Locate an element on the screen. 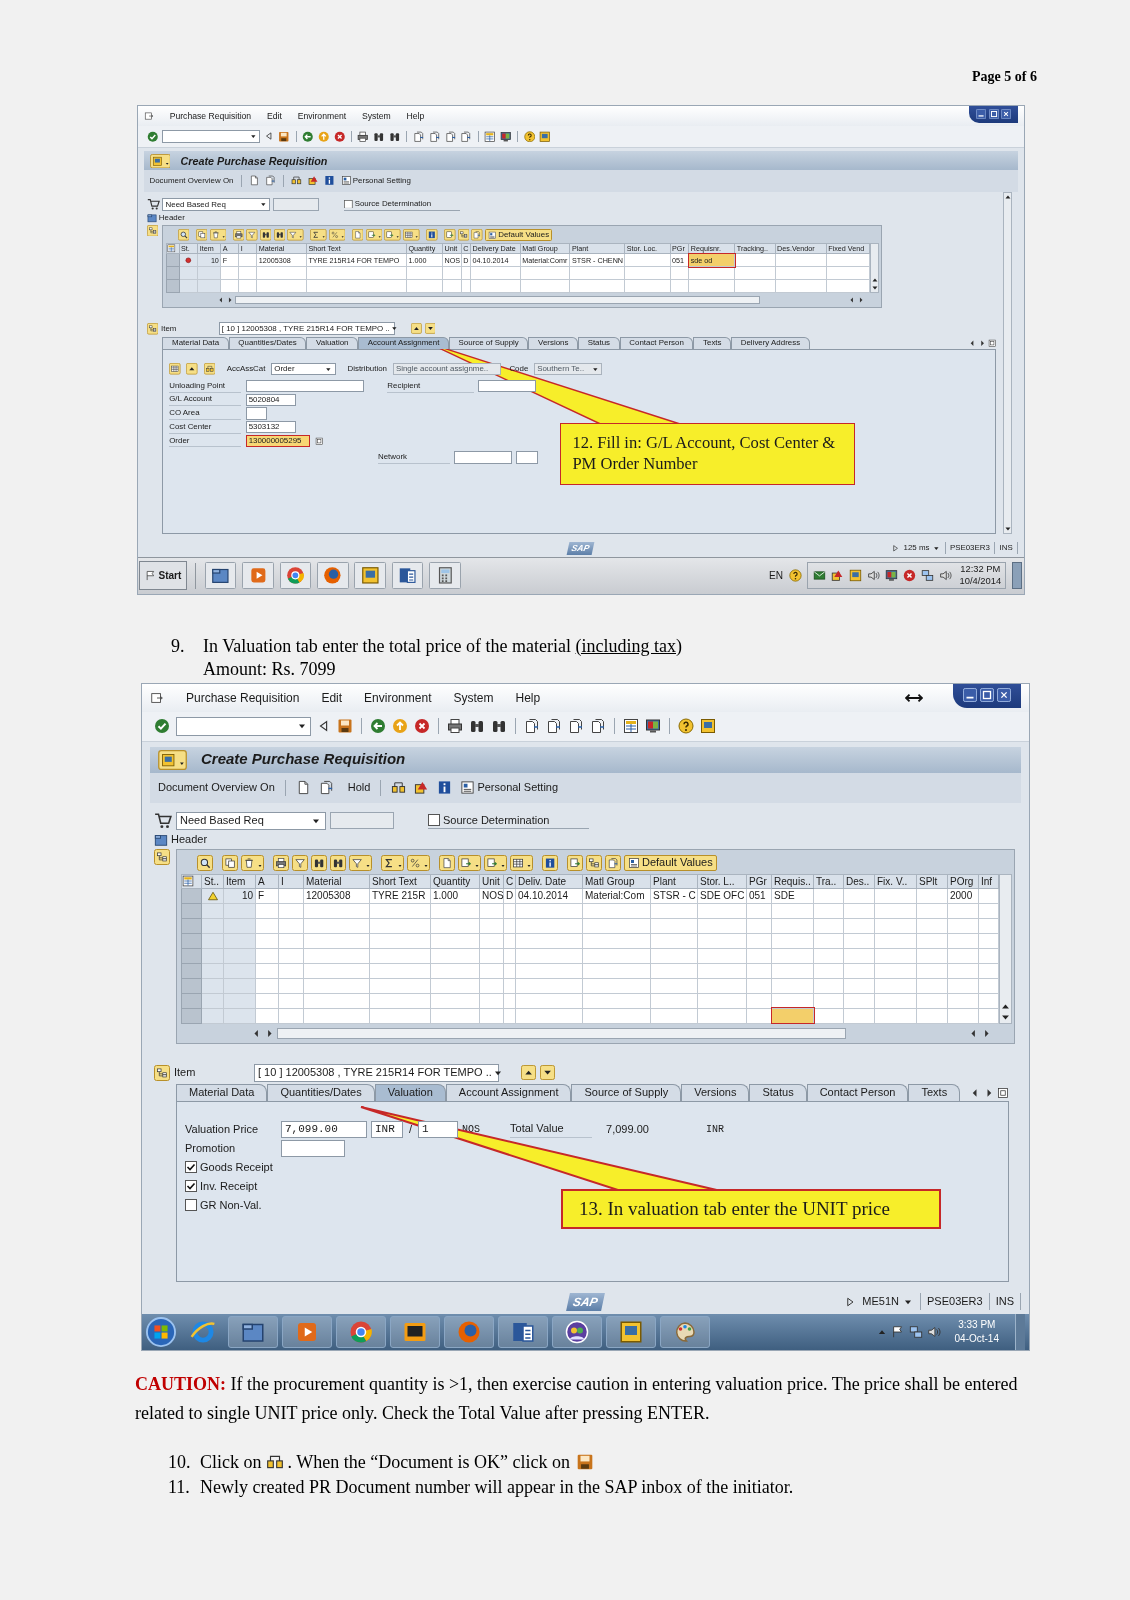 The width and height of the screenshot is (1130, 1600). status-field: ME51N is located at coordinates (888, 1301).